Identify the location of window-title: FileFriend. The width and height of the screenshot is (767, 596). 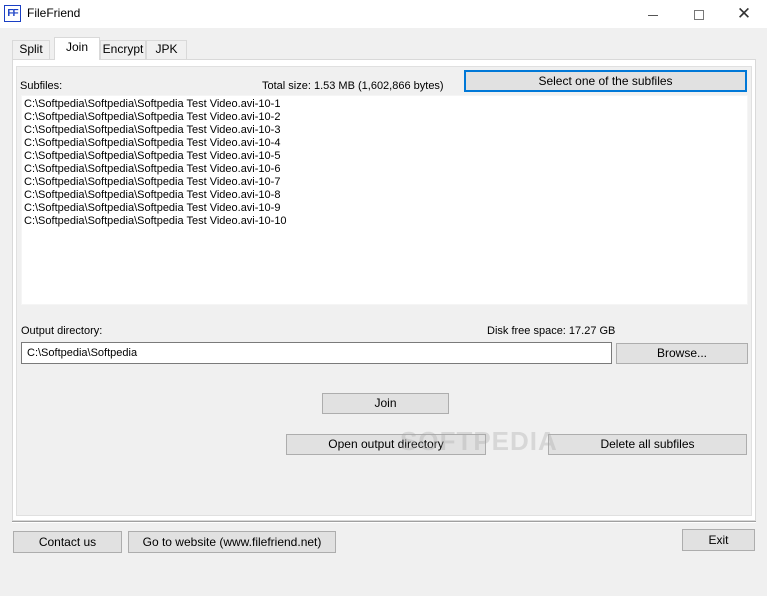
(54, 13).